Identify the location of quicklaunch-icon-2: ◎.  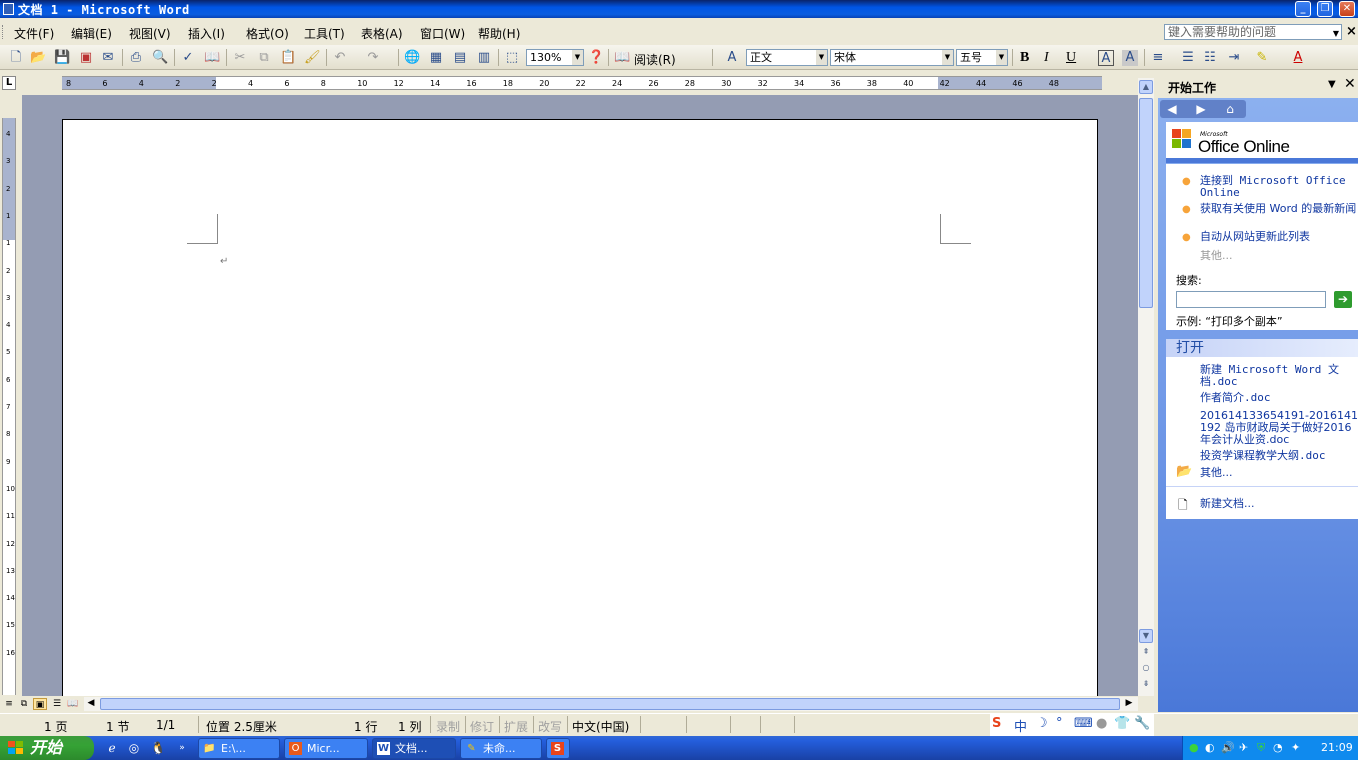
(134, 748).